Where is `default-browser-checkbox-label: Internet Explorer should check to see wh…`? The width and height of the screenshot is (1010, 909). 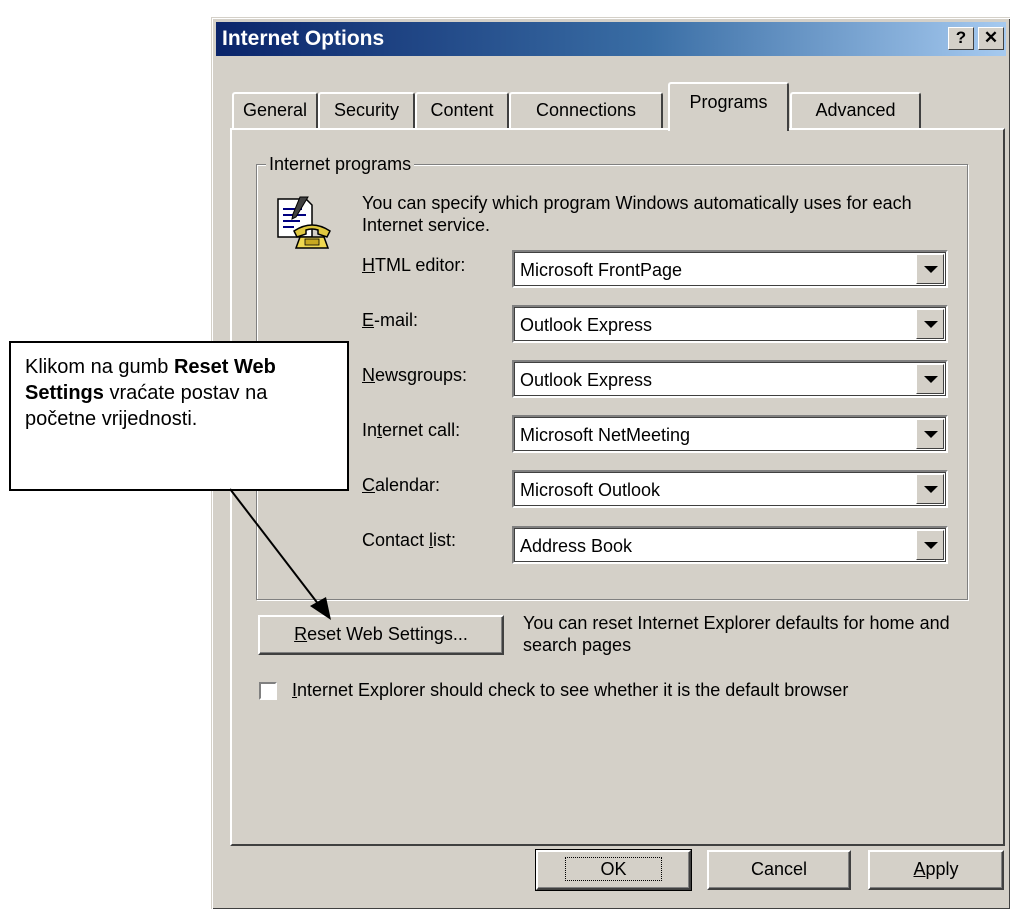 default-browser-checkbox-label: Internet Explorer should check to see wh… is located at coordinates (570, 690).